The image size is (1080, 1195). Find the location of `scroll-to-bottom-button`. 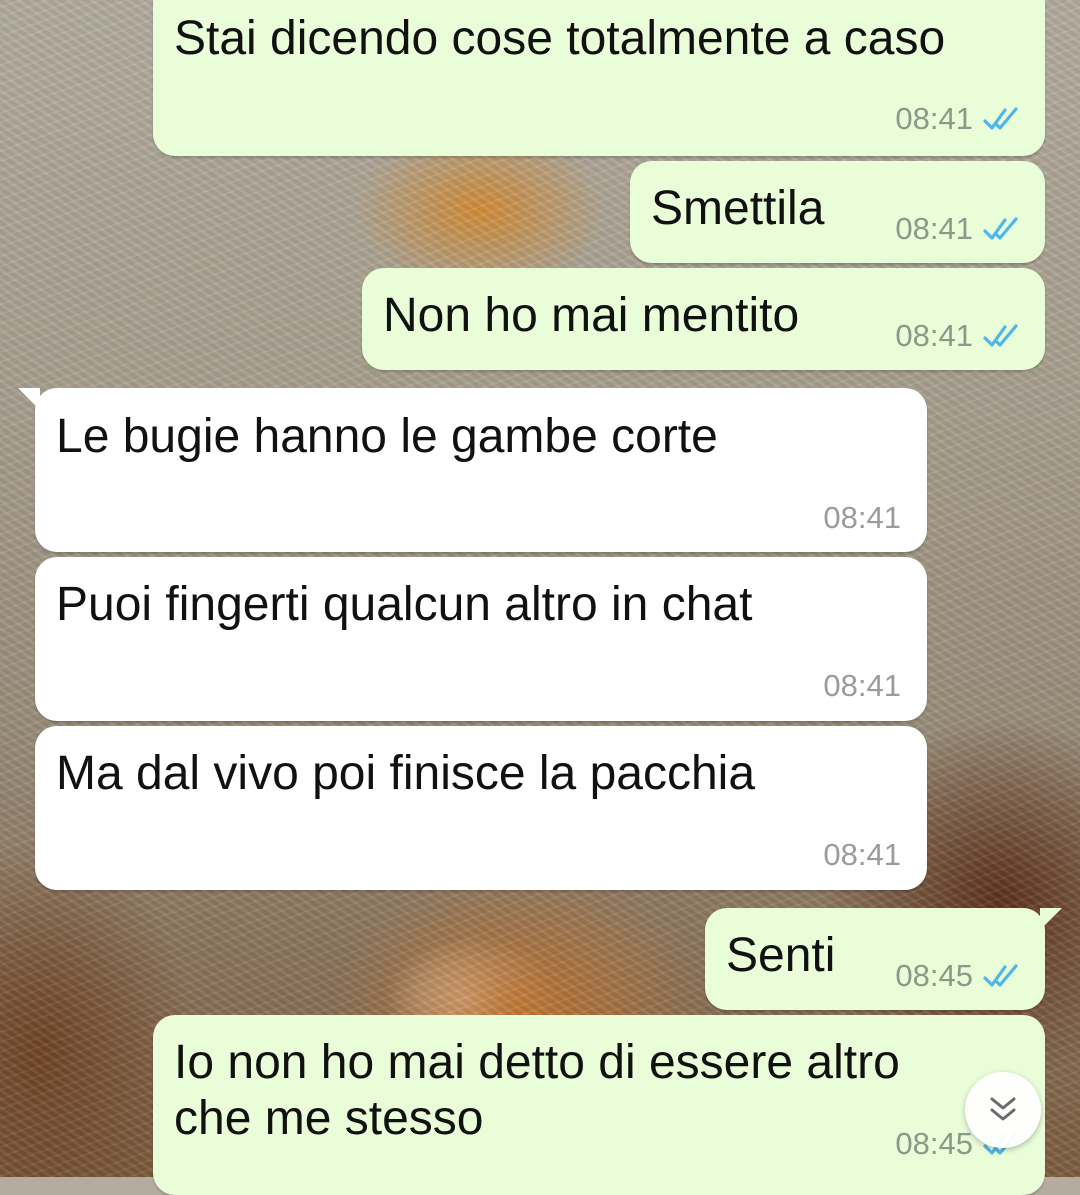

scroll-to-bottom-button is located at coordinates (1003, 1110).